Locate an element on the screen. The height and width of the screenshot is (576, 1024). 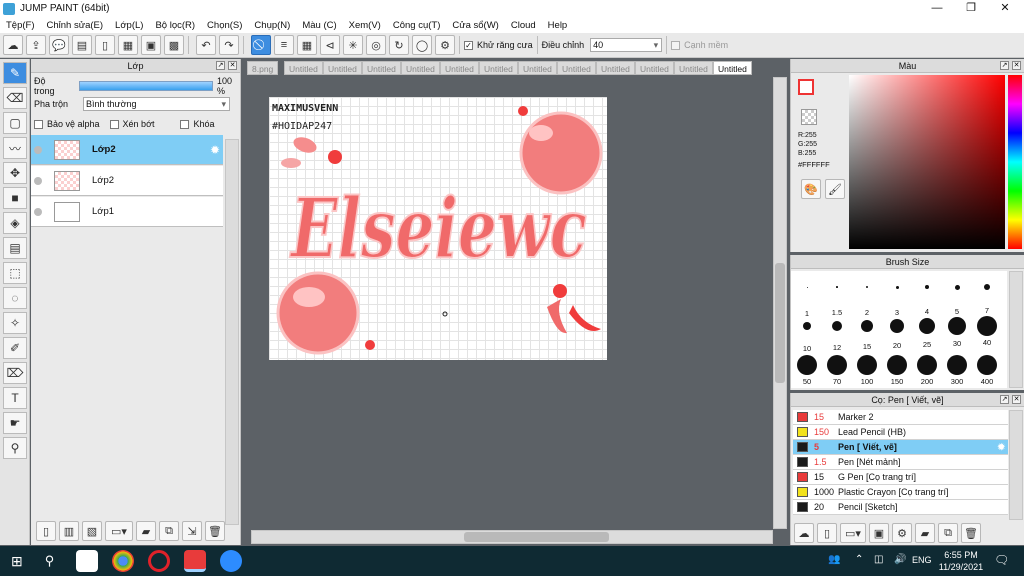
menu-cloud: Cloud is located at coordinates (523, 25).